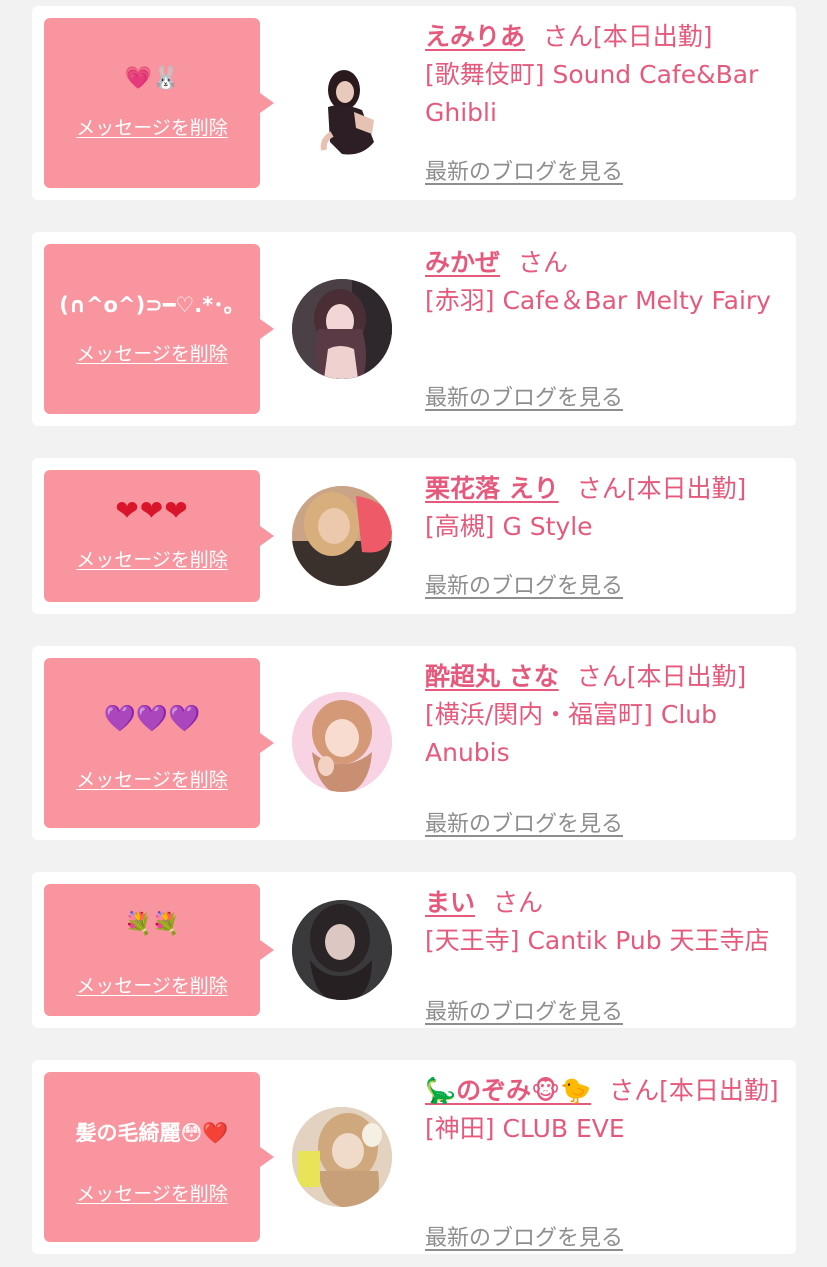 The height and width of the screenshot is (1267, 827). Describe the element at coordinates (159, 536) in the screenshot. I see `message-bubble: ❤❤❤ メッセージを削除` at that location.